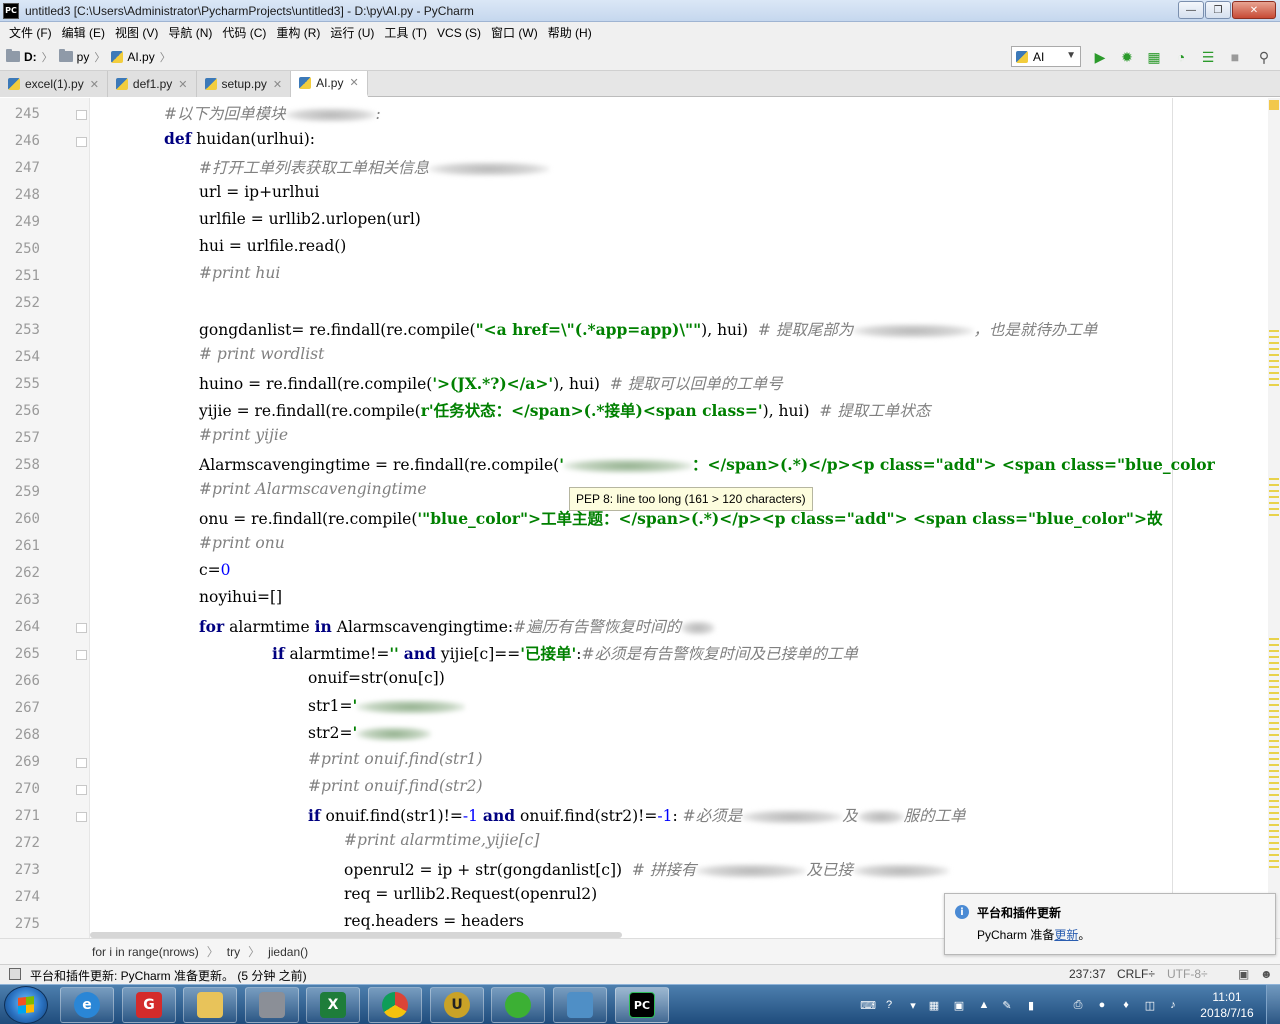 The height and width of the screenshot is (1024, 1280). What do you see at coordinates (149, 1005) in the screenshot?
I see `taskbar-app-red: G` at bounding box center [149, 1005].